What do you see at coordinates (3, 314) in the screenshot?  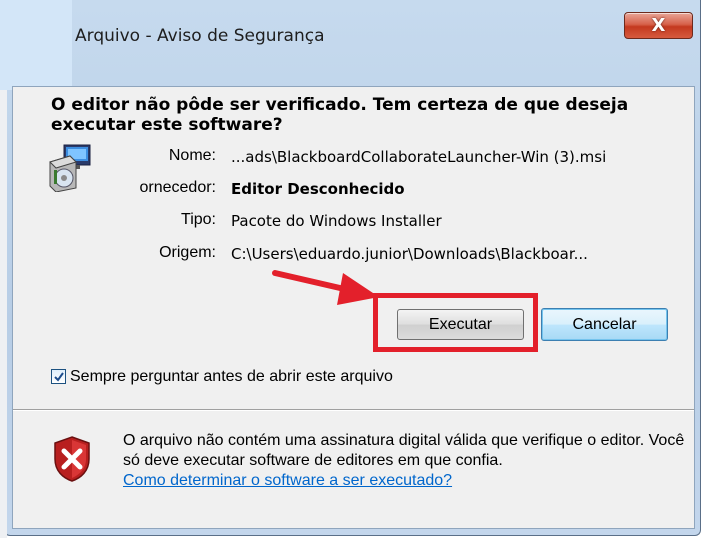 I see `background-window-edge` at bounding box center [3, 314].